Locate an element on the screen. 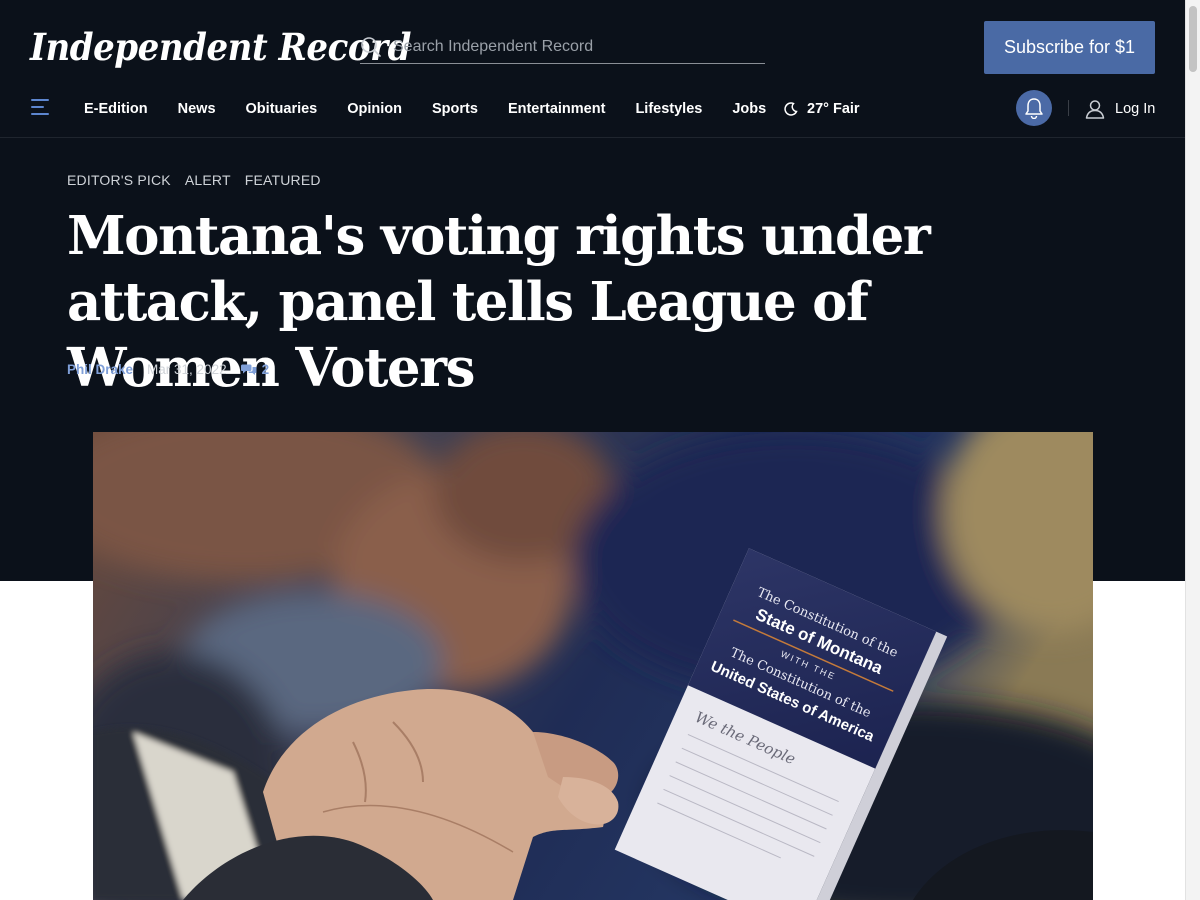  nav-item-jobs: Jobs is located at coordinates (749, 109).